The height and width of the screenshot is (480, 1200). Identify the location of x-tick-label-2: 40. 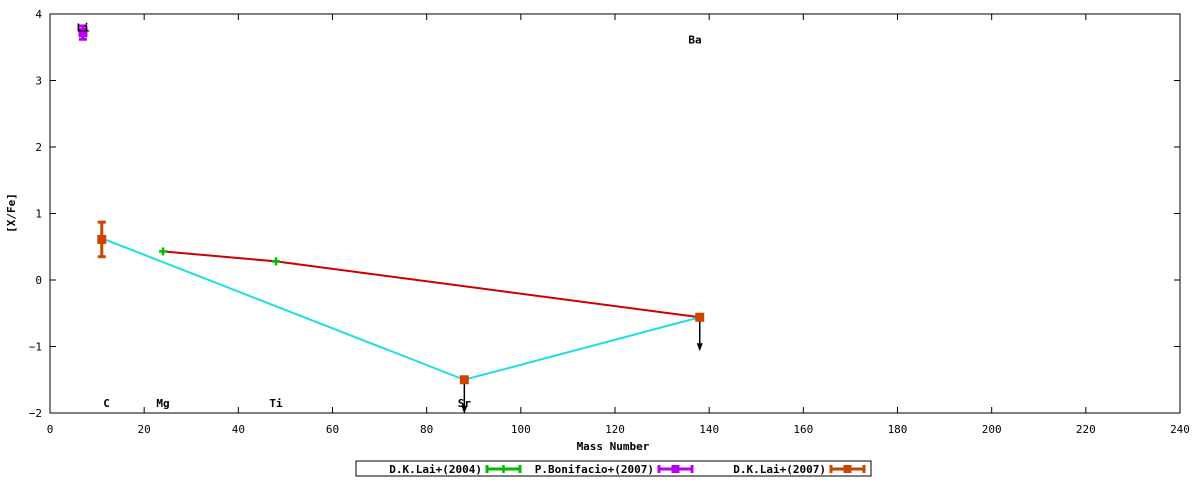
(238, 429).